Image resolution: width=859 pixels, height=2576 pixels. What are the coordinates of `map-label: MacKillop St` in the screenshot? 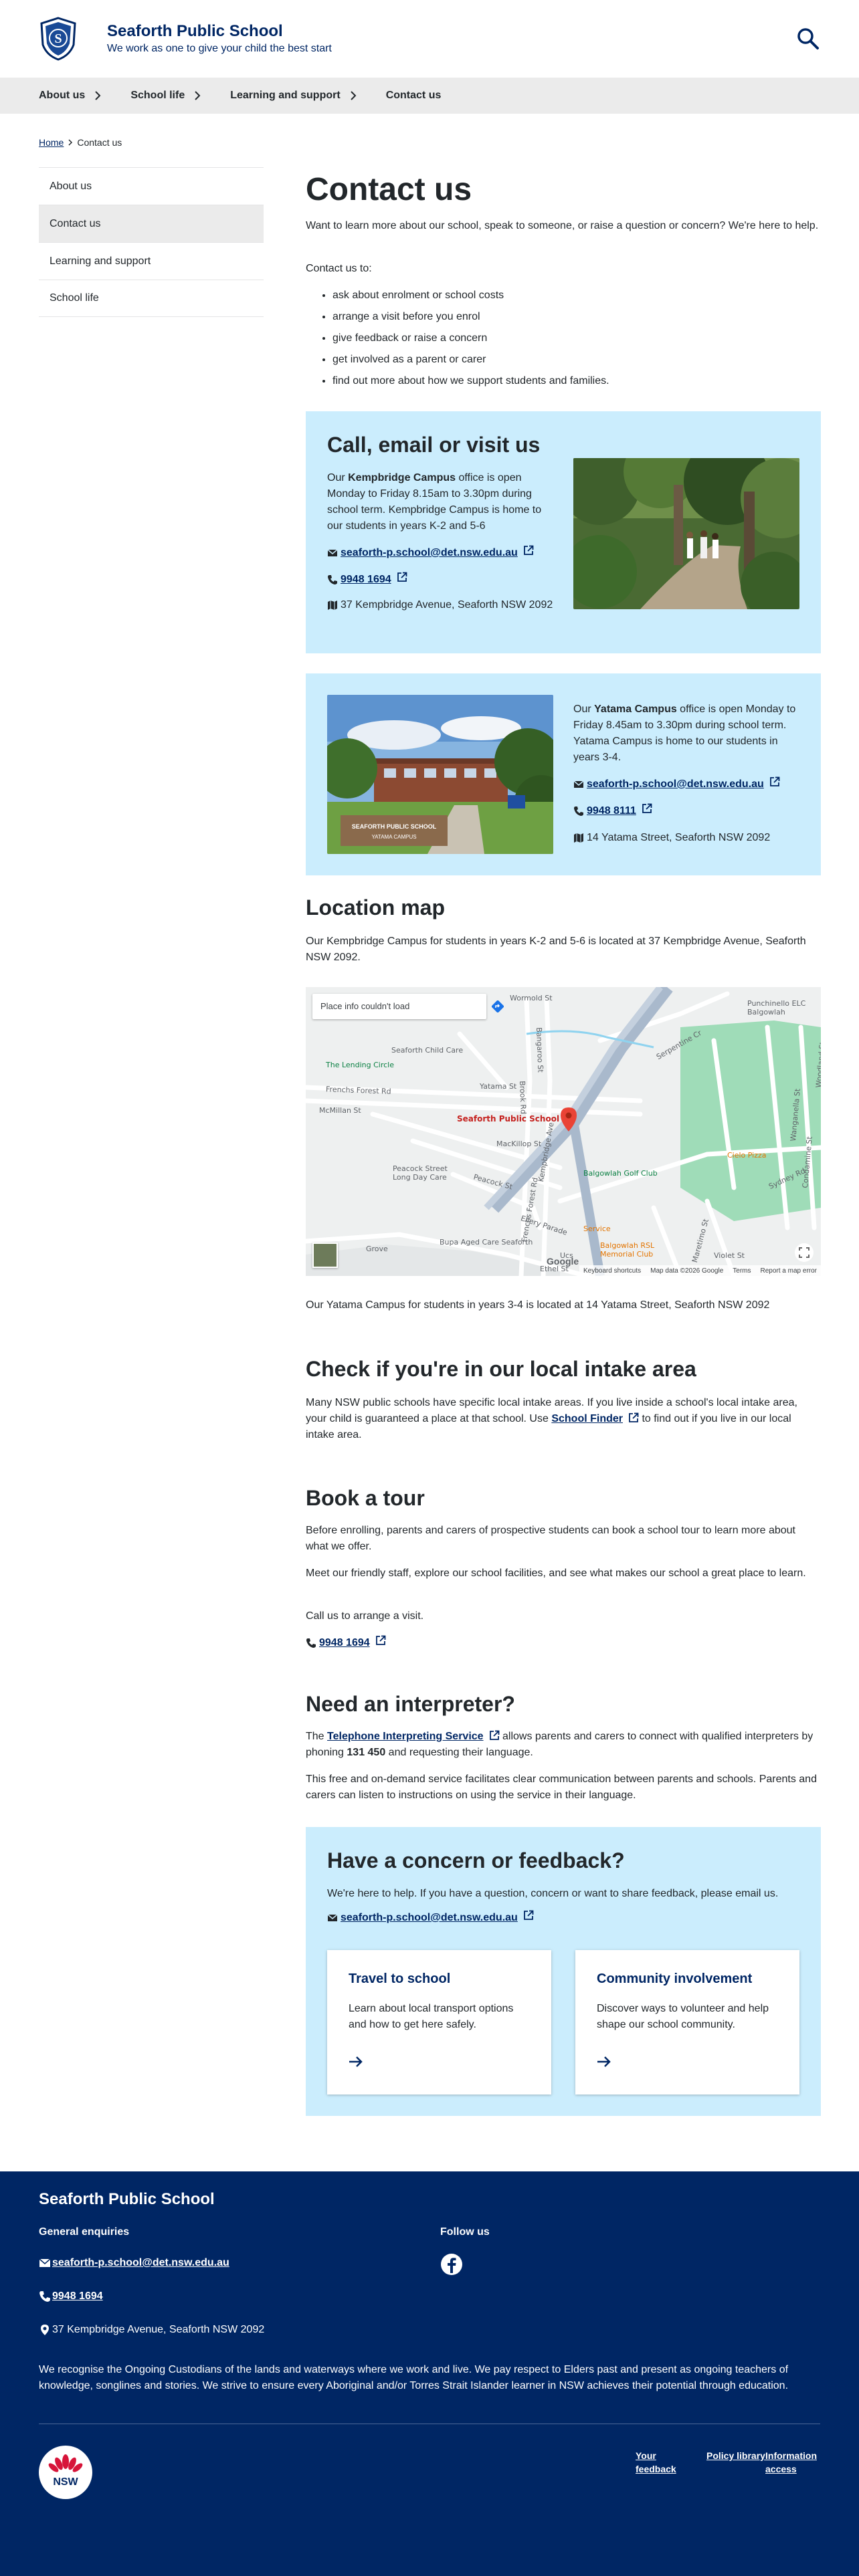 It's located at (519, 1144).